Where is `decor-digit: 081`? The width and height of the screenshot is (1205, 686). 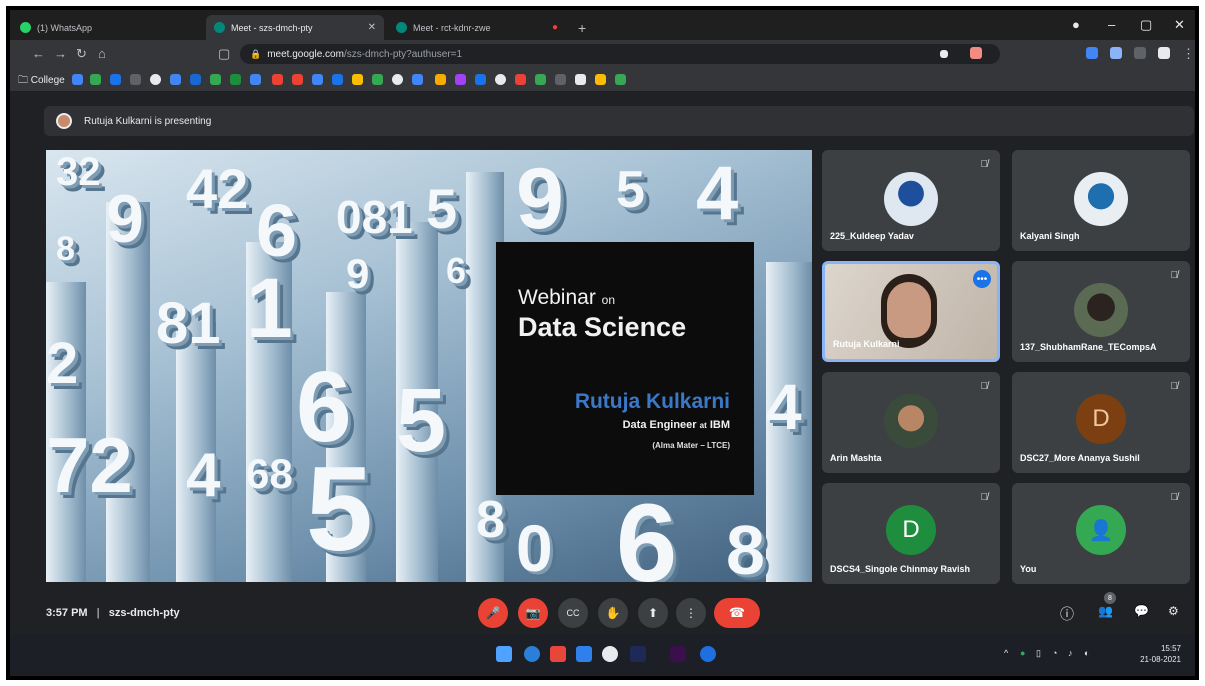 decor-digit: 081 is located at coordinates (374, 217).